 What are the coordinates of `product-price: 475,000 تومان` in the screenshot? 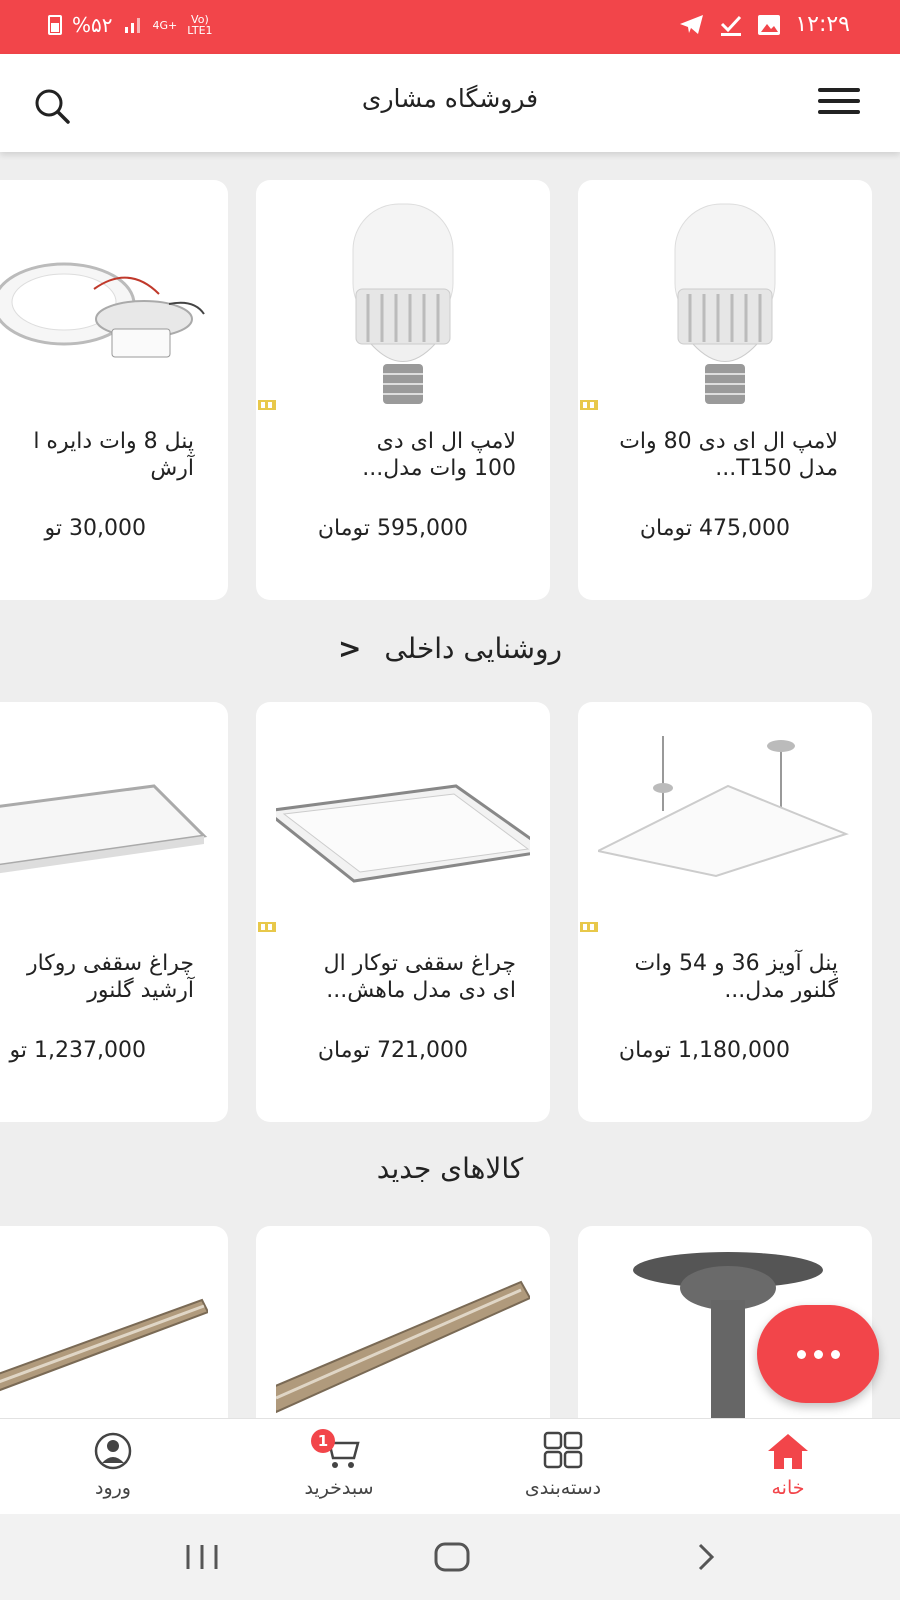 It's located at (714, 528).